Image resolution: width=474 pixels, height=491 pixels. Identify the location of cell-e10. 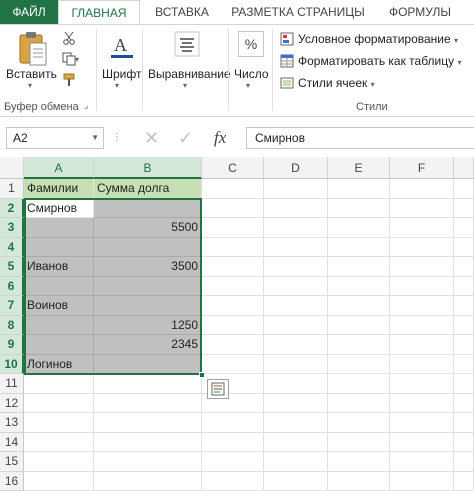
(359, 365).